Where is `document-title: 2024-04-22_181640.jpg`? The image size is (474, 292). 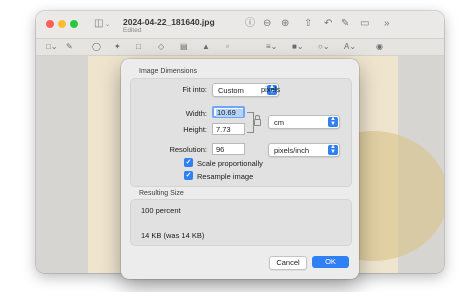
document-title: 2024-04-22_181640.jpg is located at coordinates (169, 22).